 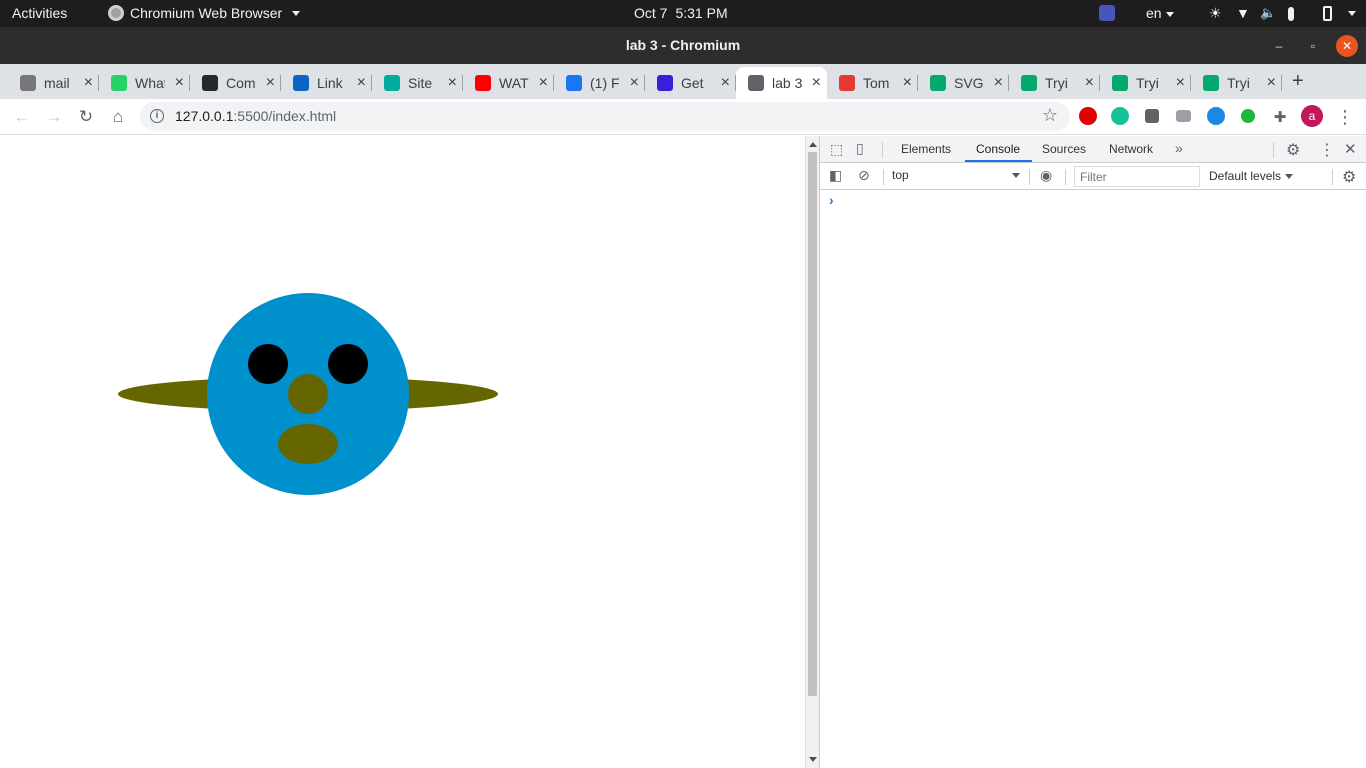 I want to click on reload-button: ↻, so click(x=86, y=117).